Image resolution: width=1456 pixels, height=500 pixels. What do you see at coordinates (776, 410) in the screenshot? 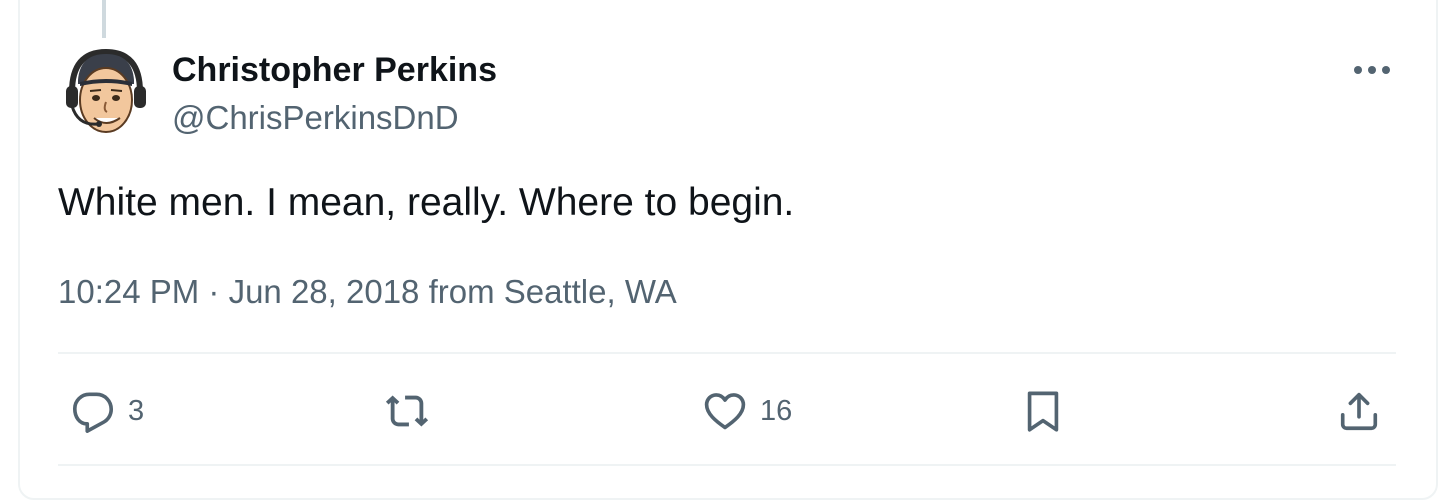
I see `like-count: 16` at bounding box center [776, 410].